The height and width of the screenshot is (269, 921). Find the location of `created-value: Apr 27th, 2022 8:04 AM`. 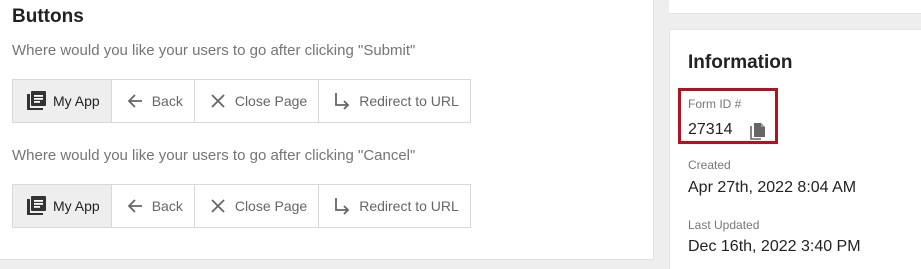

created-value: Apr 27th, 2022 8:04 AM is located at coordinates (772, 187).